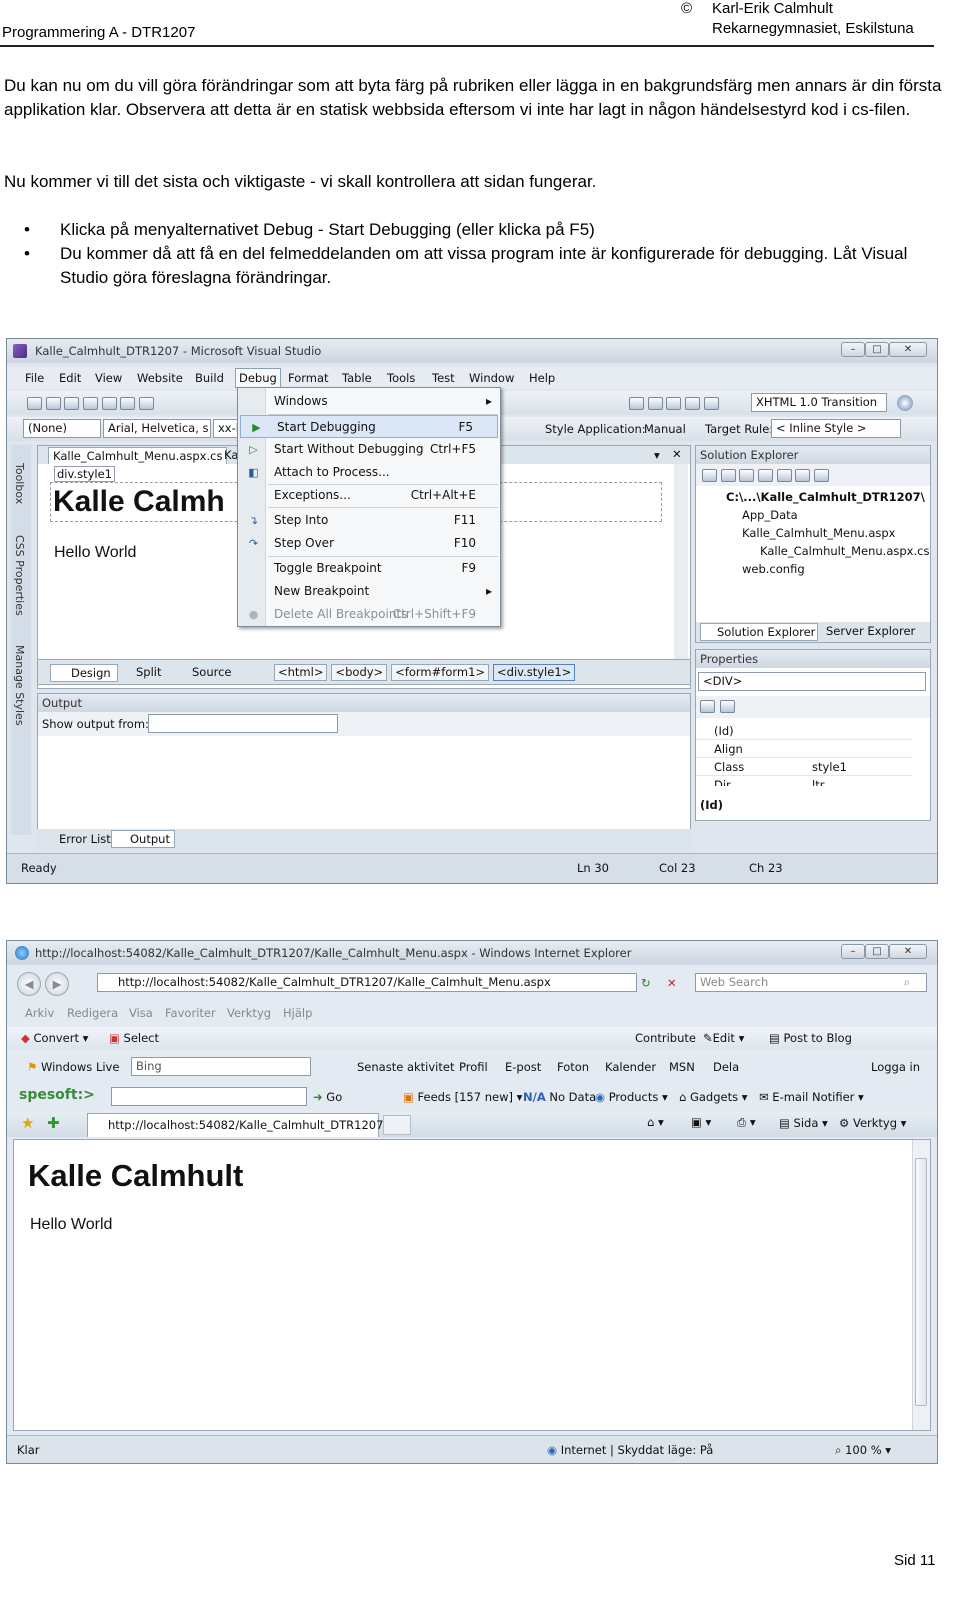  Describe the element at coordinates (190, 1013) in the screenshot. I see `ie-menu-favoriter: Favoriter` at that location.